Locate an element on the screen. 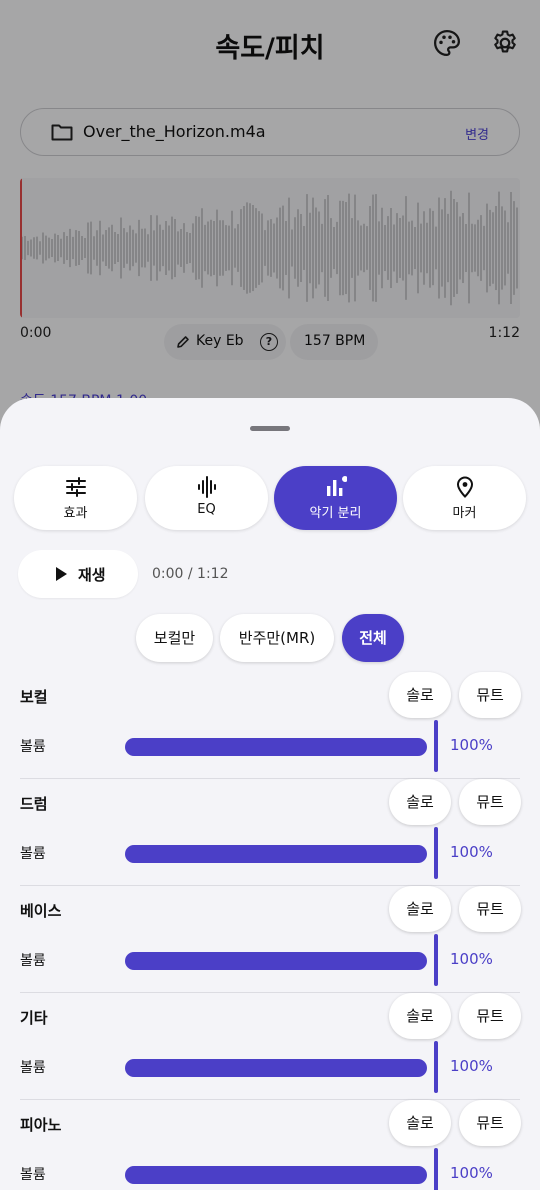 This screenshot has width=540, height=1190. track-row-drums: 드럼 솔로 뮤트 볼륨 100% is located at coordinates (270, 832).